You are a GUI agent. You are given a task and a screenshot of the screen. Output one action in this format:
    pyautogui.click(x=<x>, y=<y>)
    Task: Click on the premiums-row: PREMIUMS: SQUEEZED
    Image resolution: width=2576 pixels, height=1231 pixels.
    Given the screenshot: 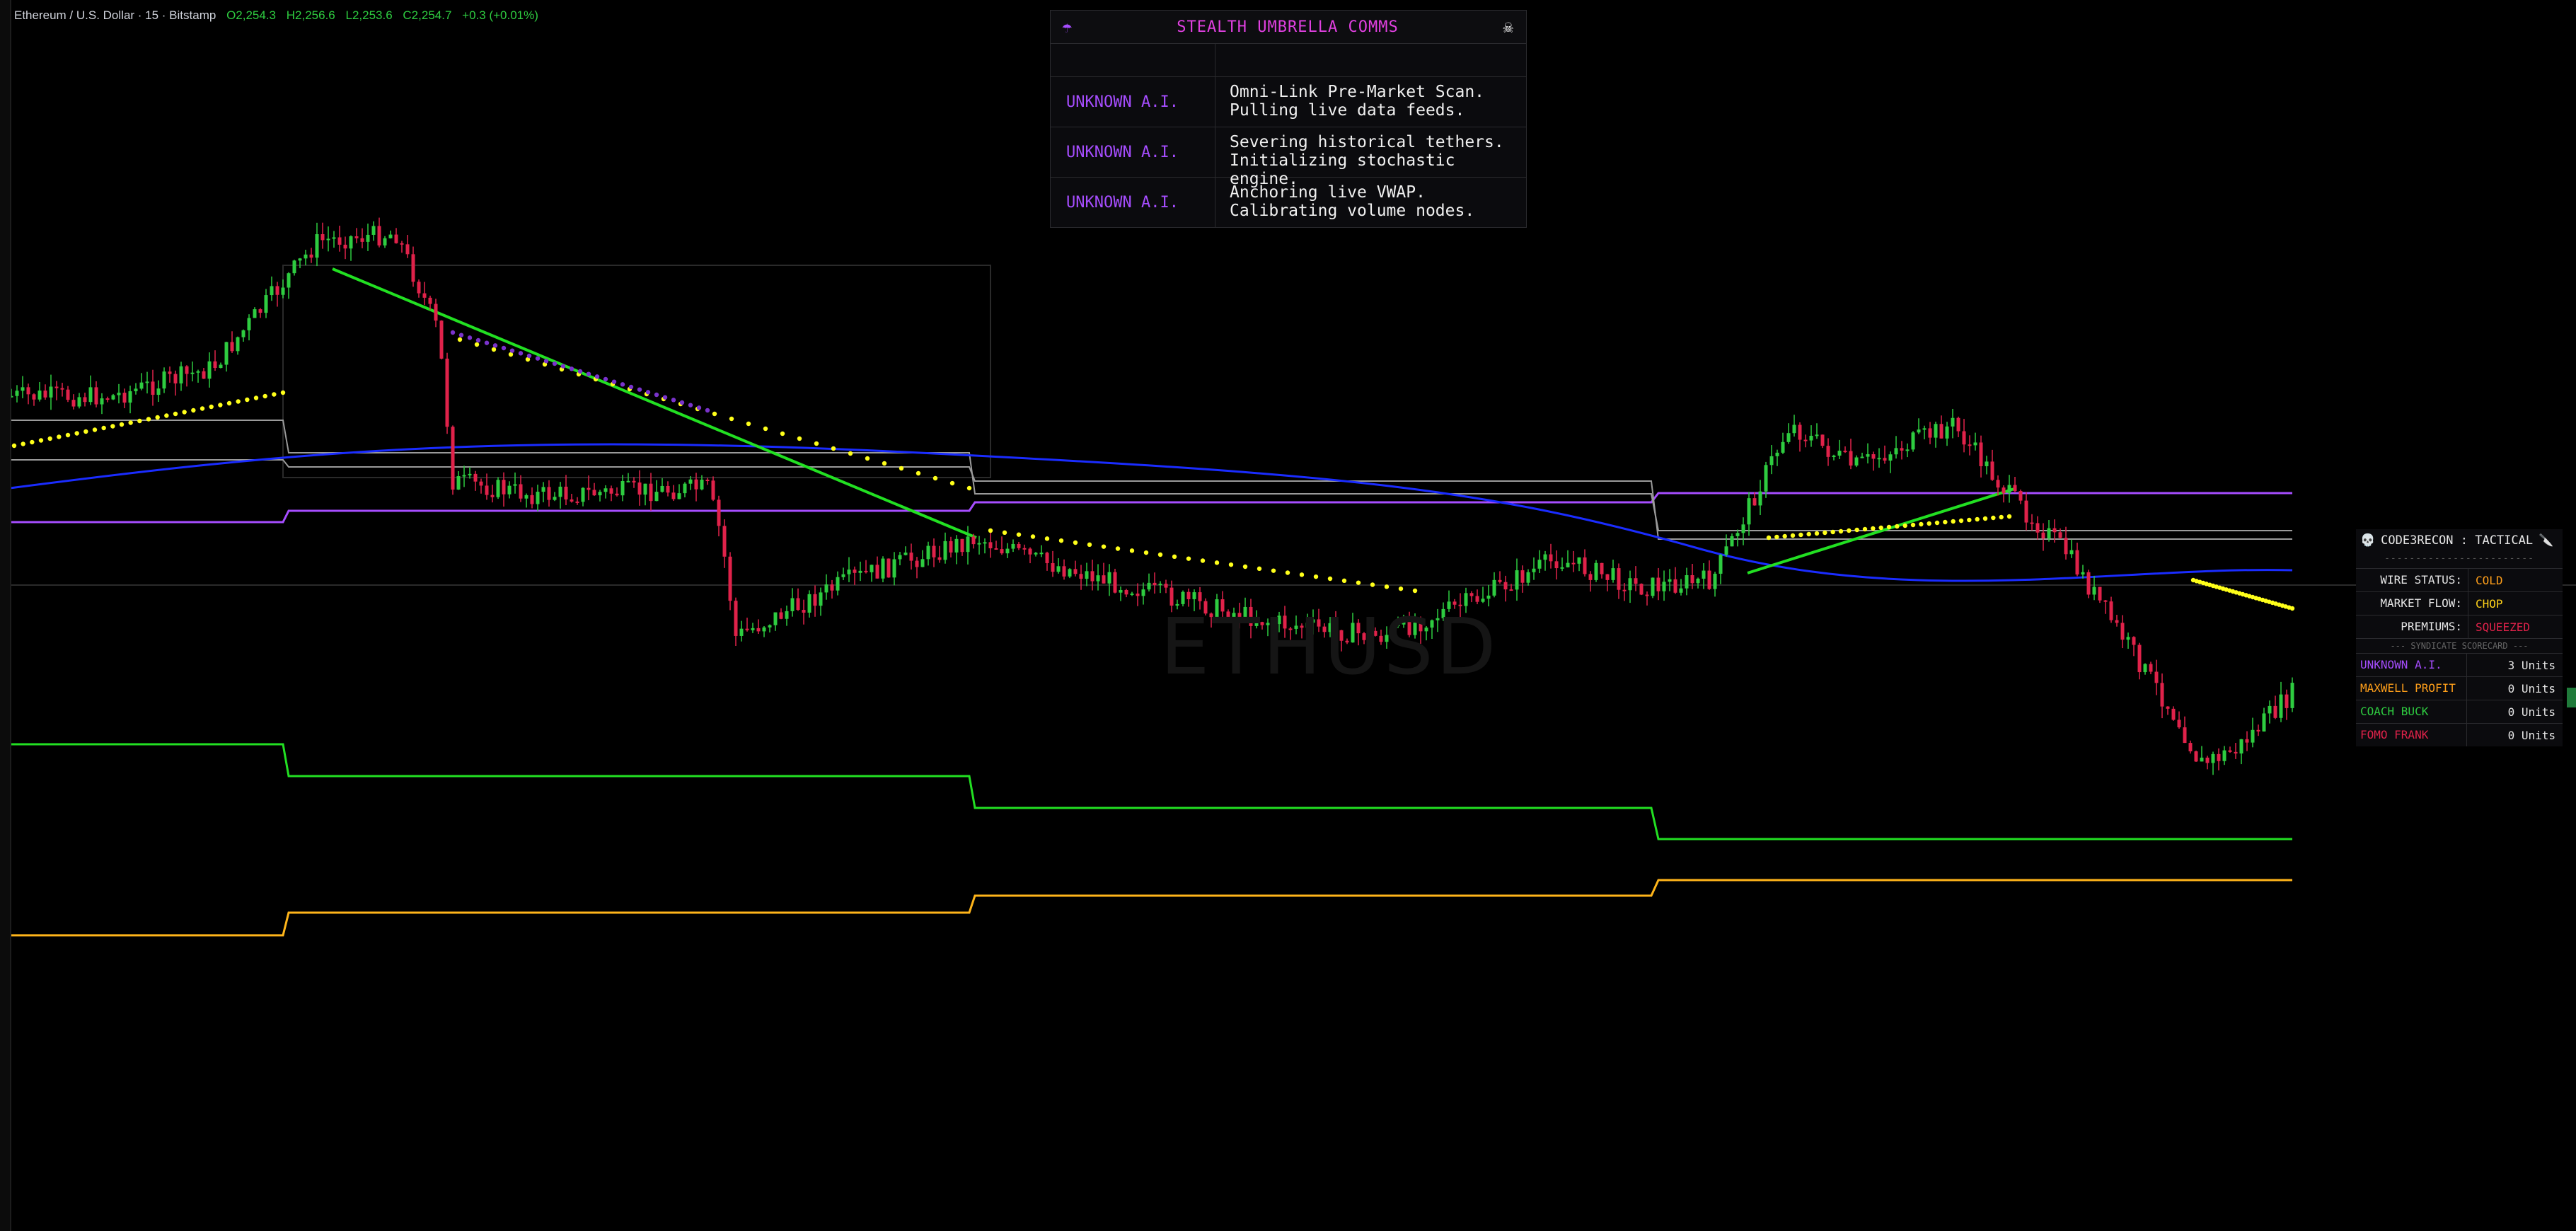 What is the action you would take?
    pyautogui.click(x=2459, y=626)
    